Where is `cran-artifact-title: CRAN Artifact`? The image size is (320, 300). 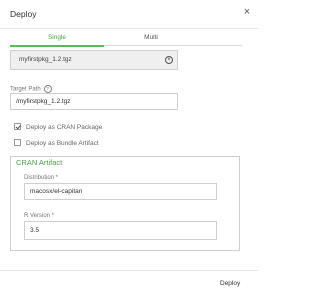
cran-artifact-title: CRAN Artifact is located at coordinates (39, 162).